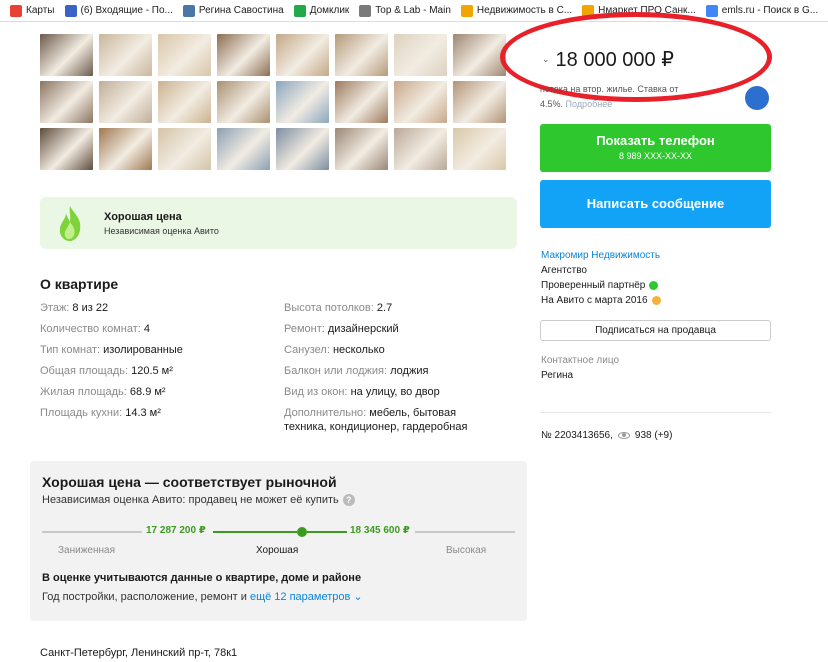 The height and width of the screenshot is (662, 828). What do you see at coordinates (70, 10) in the screenshot?
I see `mail-icon` at bounding box center [70, 10].